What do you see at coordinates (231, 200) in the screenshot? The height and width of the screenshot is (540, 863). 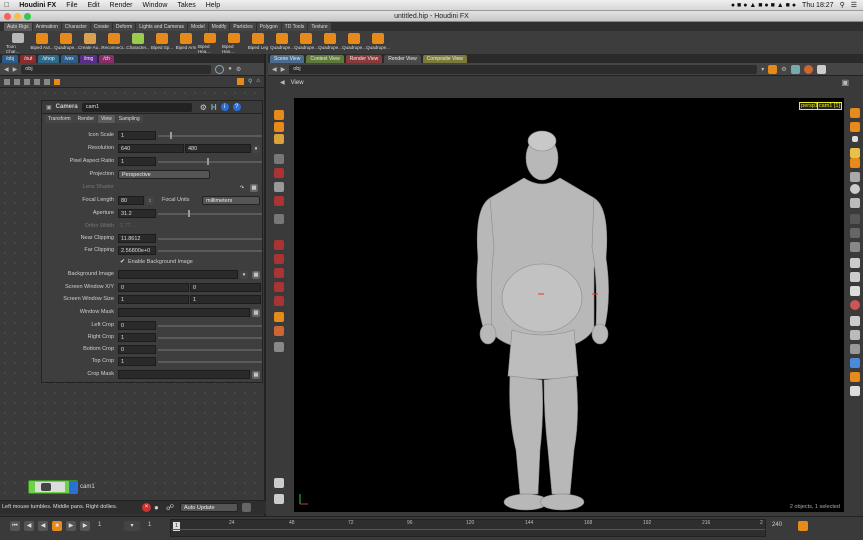 I see `focal-units-dropdown: millimeters` at bounding box center [231, 200].